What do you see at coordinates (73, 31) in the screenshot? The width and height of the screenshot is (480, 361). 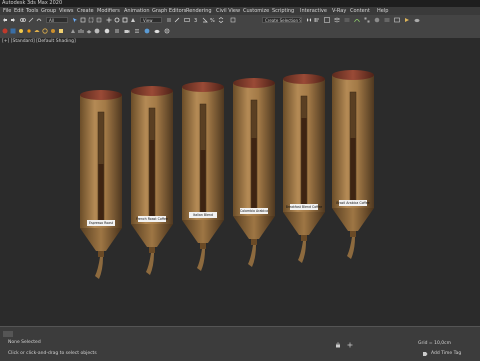 I see `vray-proxy-icon` at bounding box center [73, 31].